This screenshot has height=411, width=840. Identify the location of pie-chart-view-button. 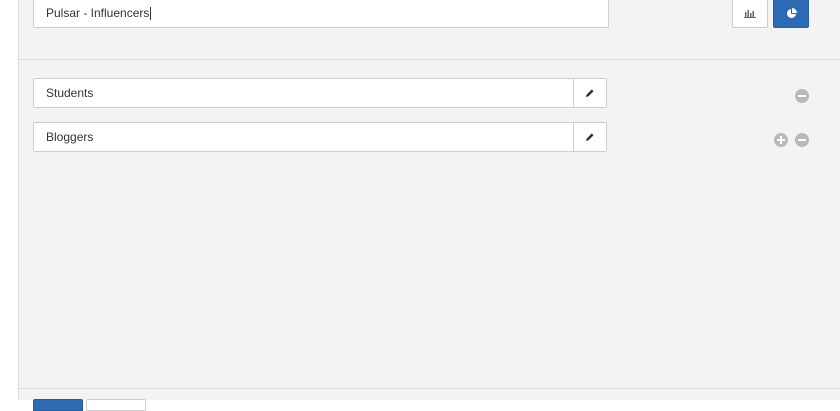
(791, 14).